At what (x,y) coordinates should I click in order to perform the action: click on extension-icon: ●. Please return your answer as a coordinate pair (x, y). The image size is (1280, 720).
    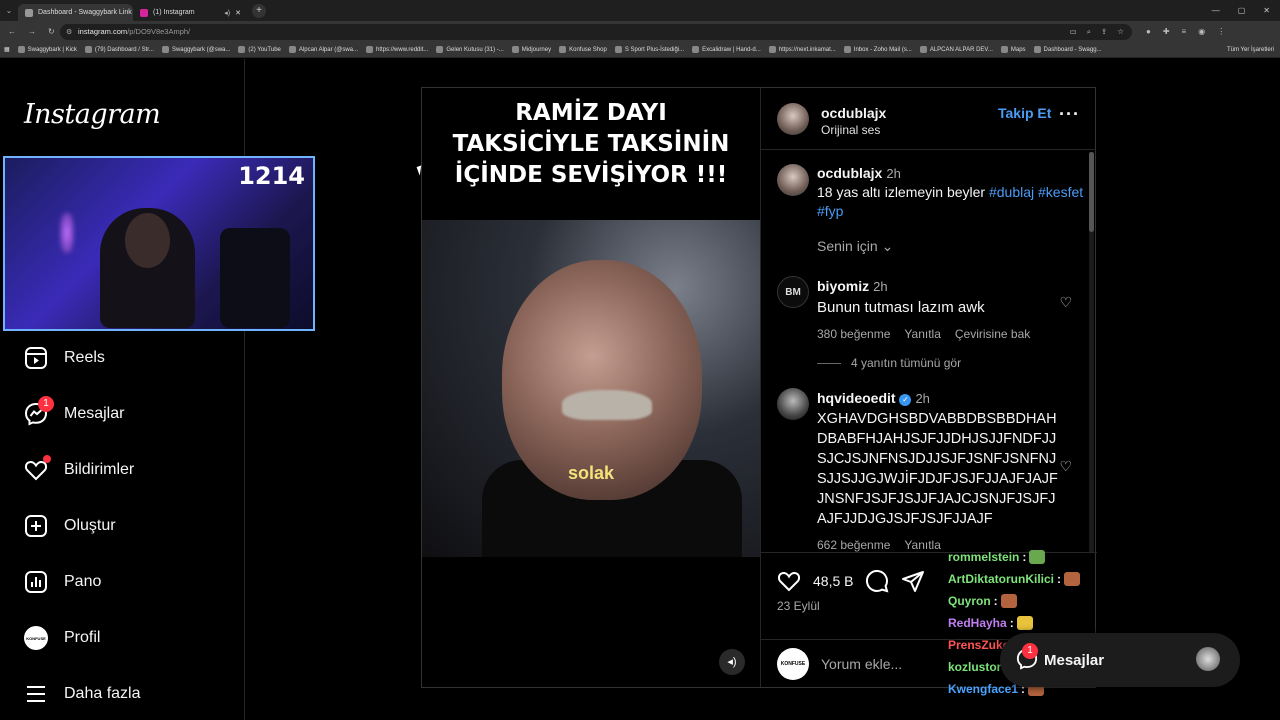
    Looking at the image, I should click on (1148, 31).